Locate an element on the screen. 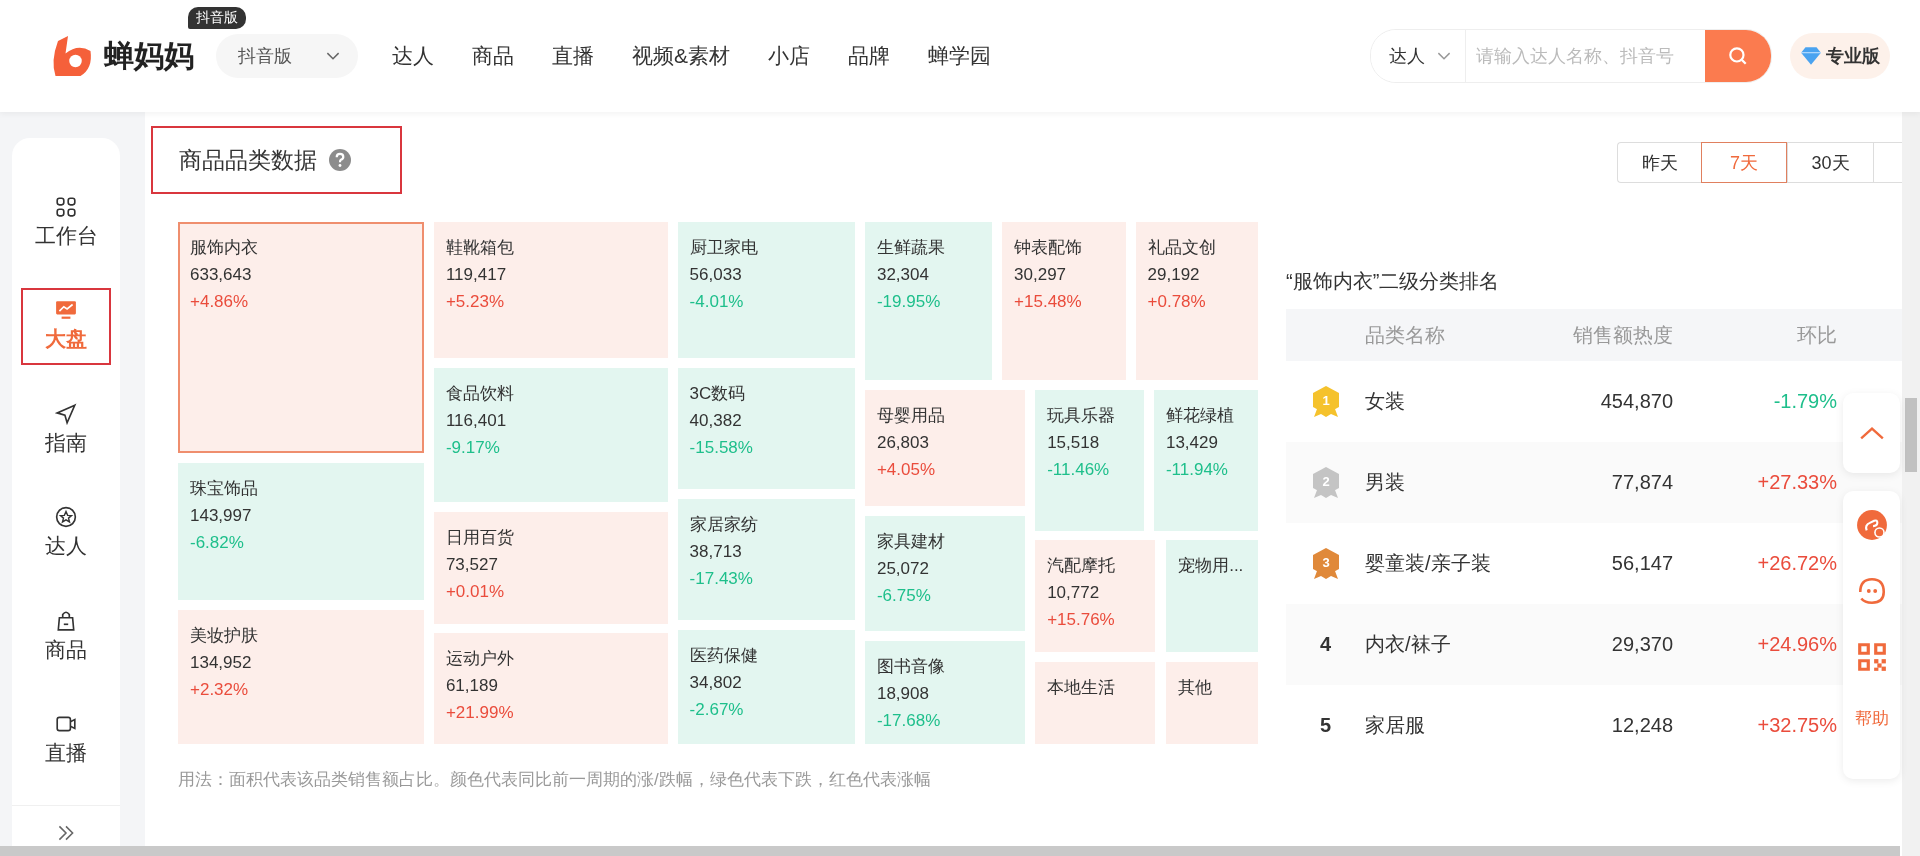  rank-number: 5 is located at coordinates (1325, 725).